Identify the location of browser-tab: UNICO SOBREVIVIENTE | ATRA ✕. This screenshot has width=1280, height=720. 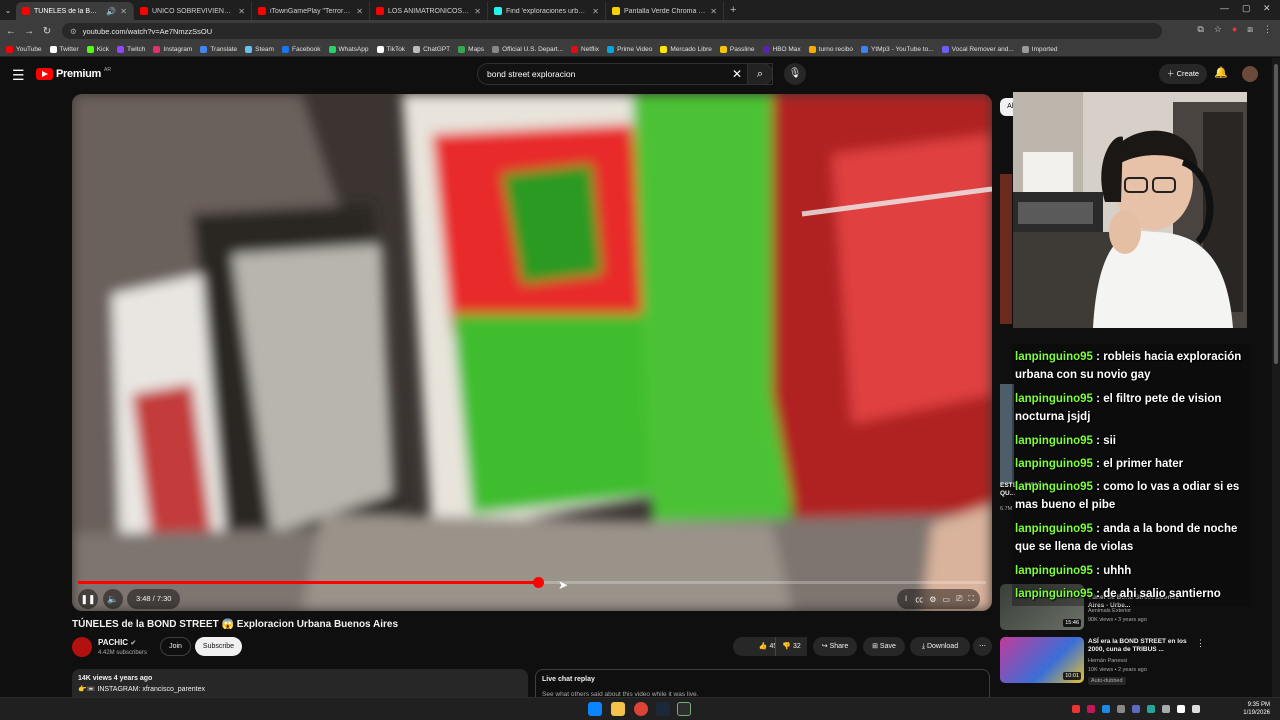
(193, 11).